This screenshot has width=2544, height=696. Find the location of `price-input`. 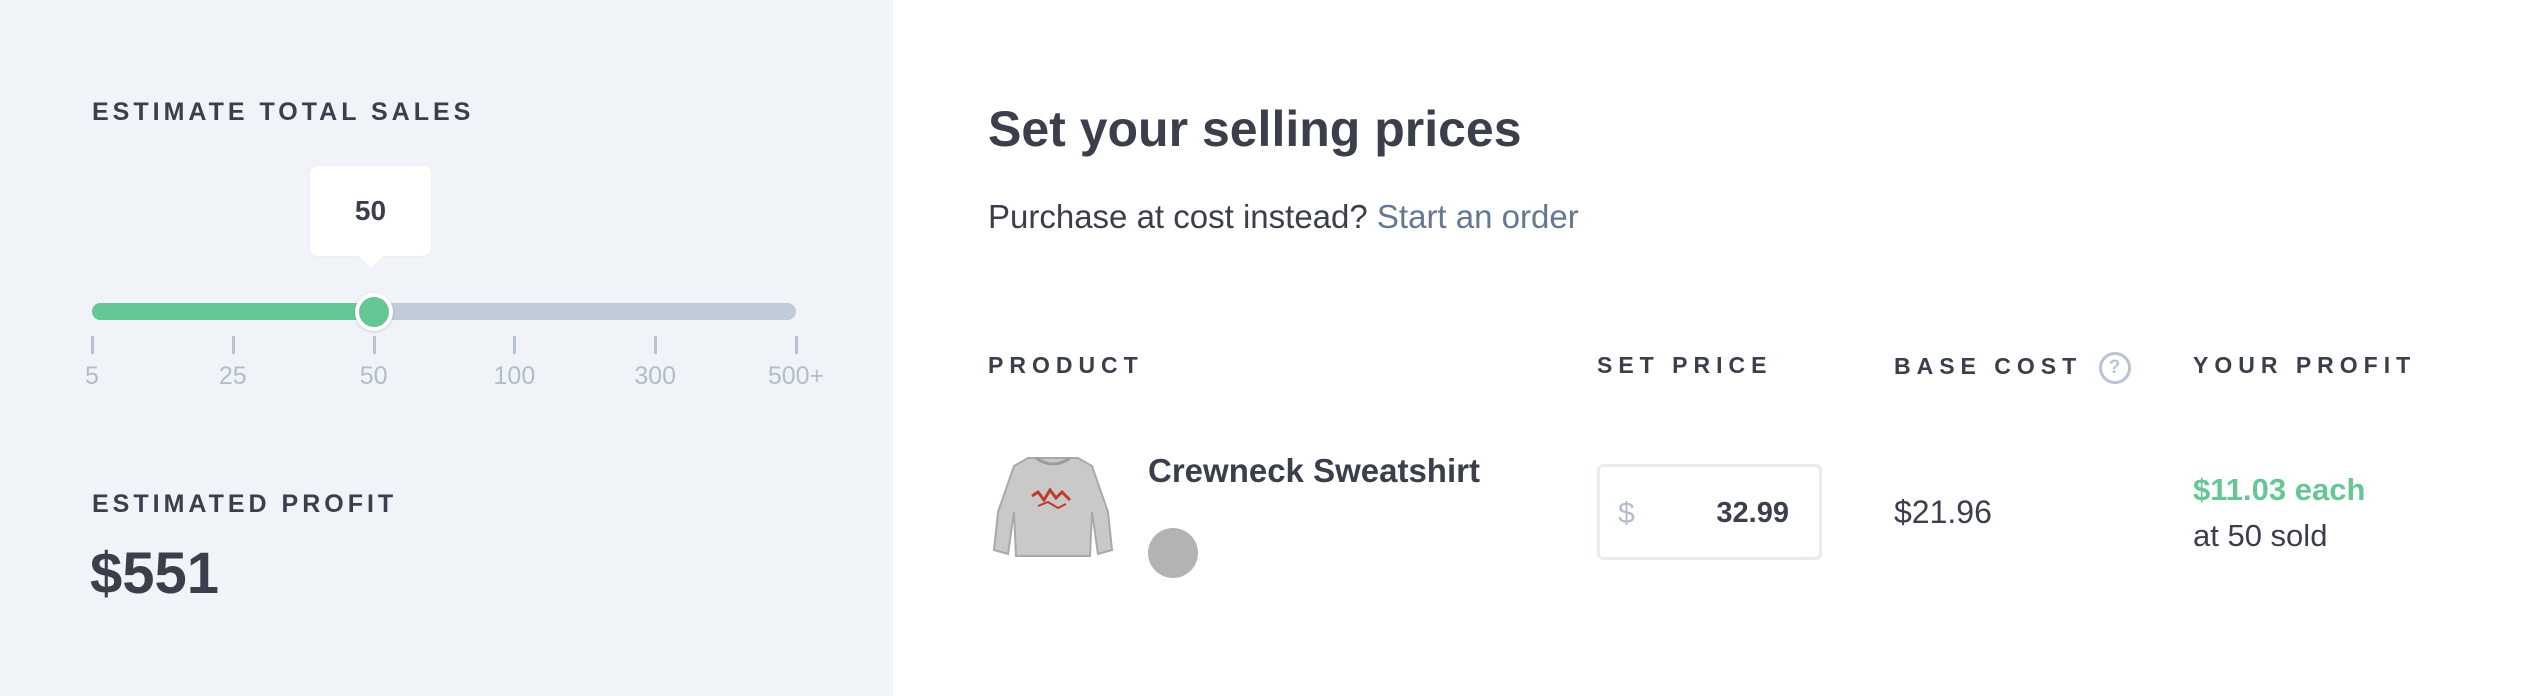

price-input is located at coordinates (1719, 513).